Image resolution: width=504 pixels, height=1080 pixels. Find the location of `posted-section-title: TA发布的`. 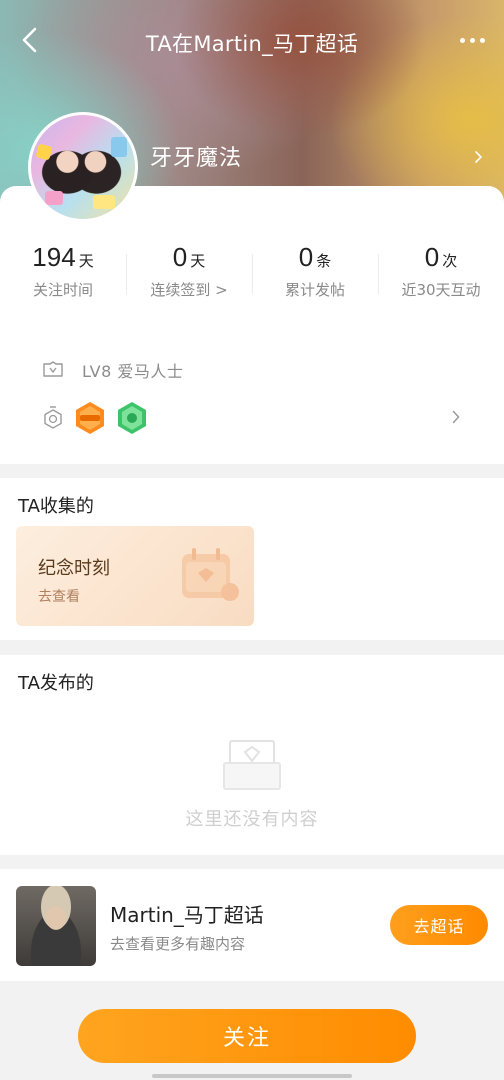

posted-section-title: TA发布的 is located at coordinates (56, 683).